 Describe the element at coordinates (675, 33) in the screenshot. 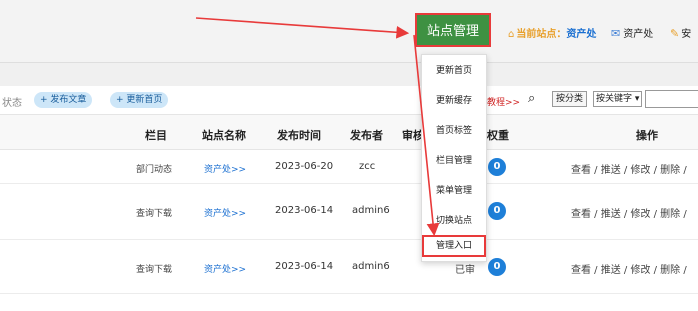

I see `edit-icon: ✎` at that location.